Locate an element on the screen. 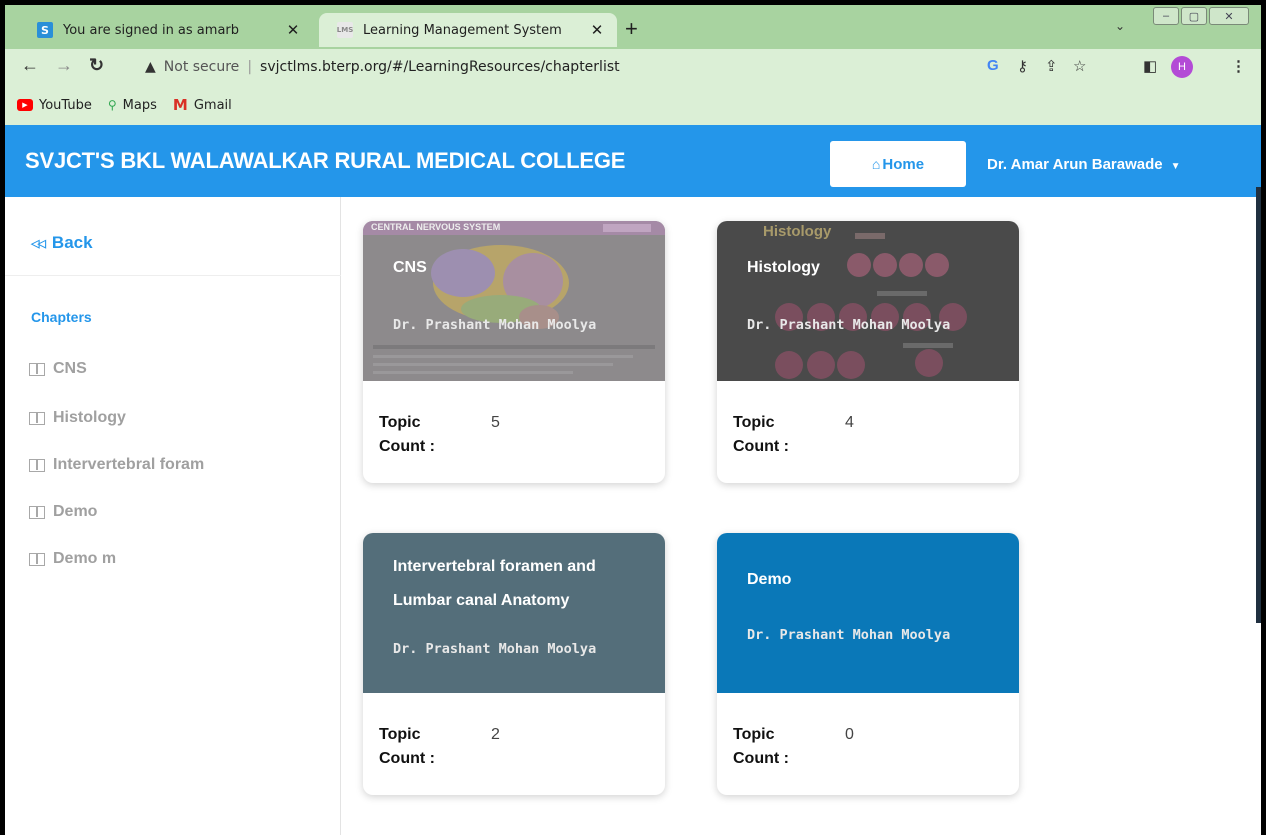  sidebar-item-label: Intervertebral foram is located at coordinates (129, 464).